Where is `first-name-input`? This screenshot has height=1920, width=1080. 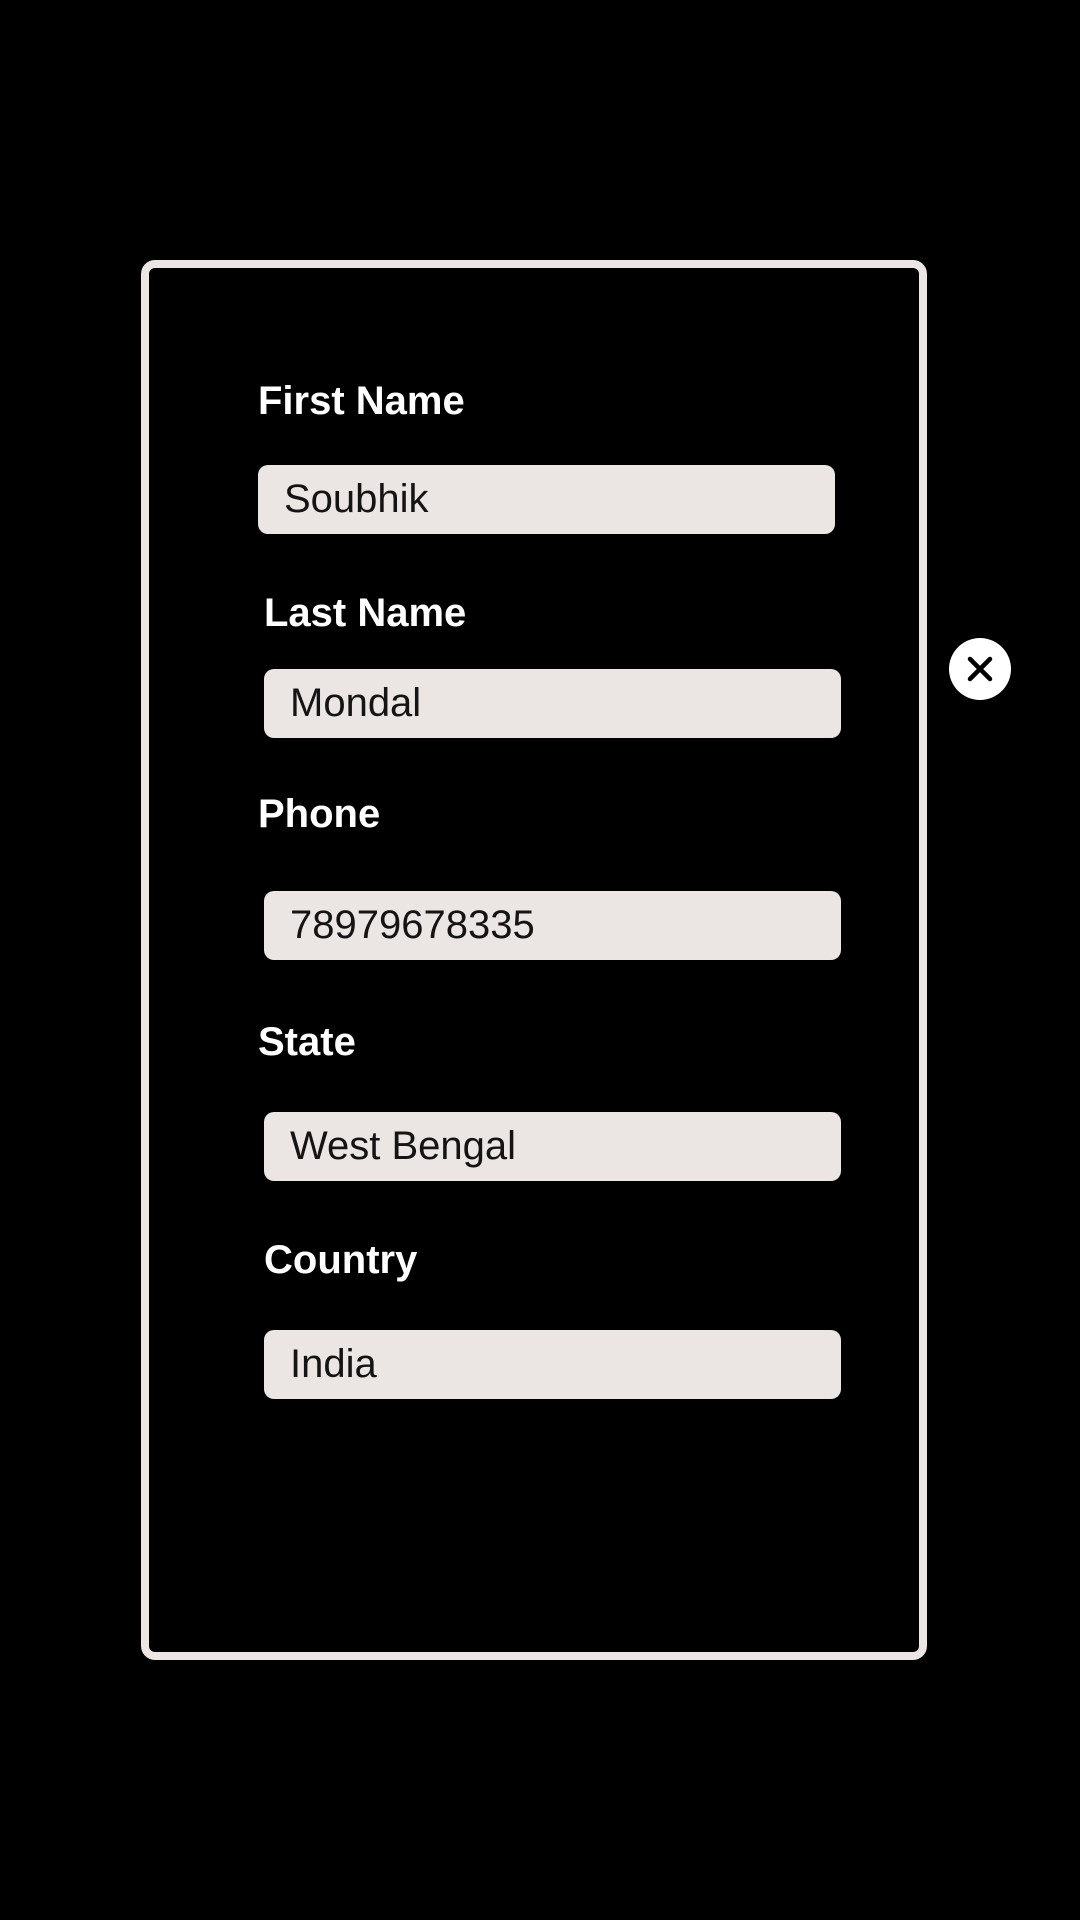
first-name-input is located at coordinates (546, 499).